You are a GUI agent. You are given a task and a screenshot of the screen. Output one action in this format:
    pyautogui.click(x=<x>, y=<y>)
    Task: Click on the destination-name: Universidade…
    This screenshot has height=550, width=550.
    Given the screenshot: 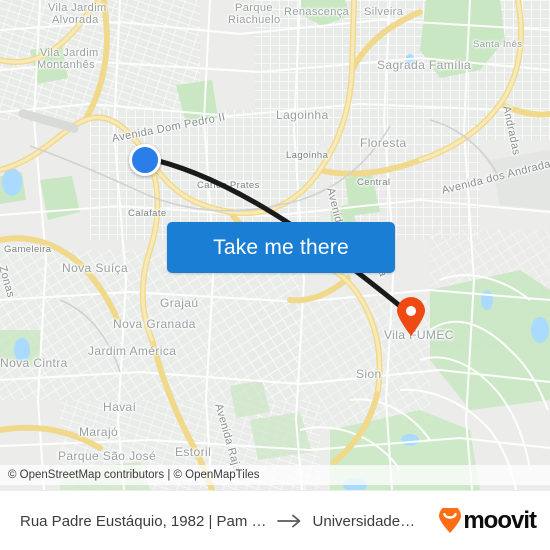 What is the action you would take?
    pyautogui.click(x=364, y=521)
    